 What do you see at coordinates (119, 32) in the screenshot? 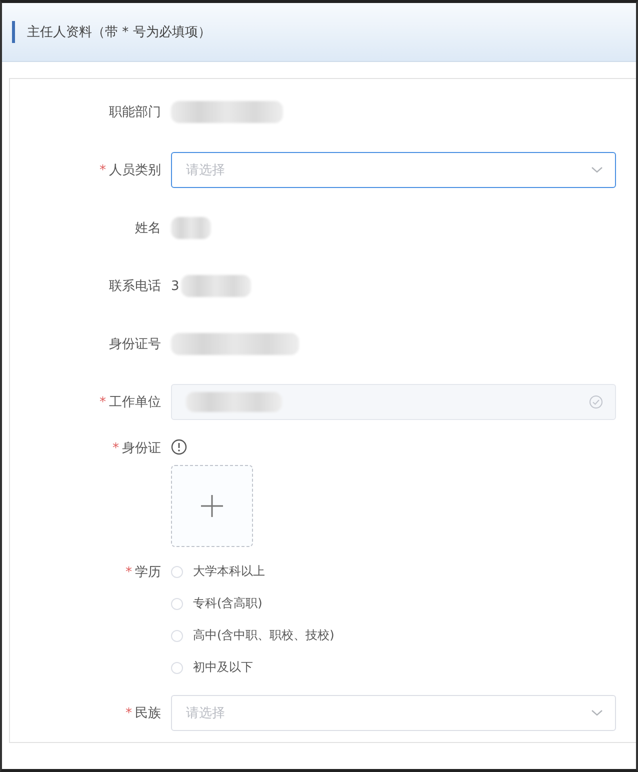
I see `section-title: 主任人资料（带 * 号为必填项）` at bounding box center [119, 32].